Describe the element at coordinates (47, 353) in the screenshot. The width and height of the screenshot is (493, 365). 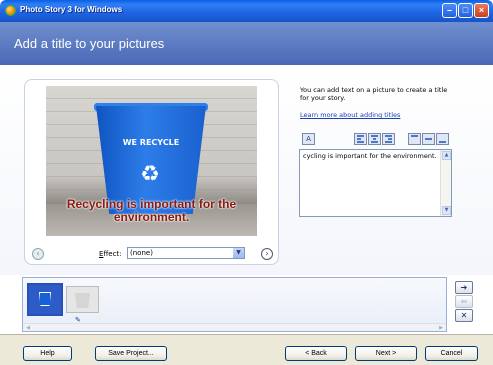
I see `help-button: Help` at that location.